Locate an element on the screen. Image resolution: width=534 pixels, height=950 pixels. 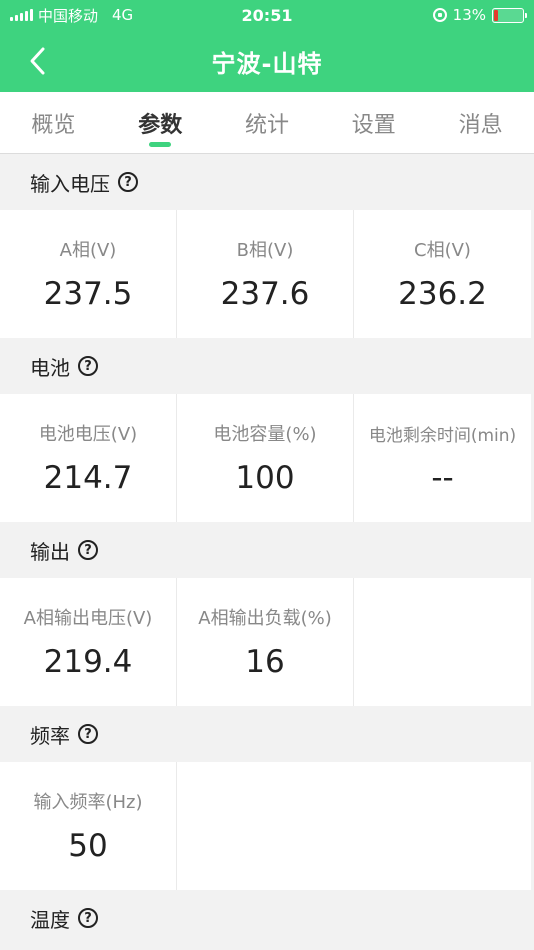
nav-bar: 宁波-山特 is located at coordinates (267, 61).